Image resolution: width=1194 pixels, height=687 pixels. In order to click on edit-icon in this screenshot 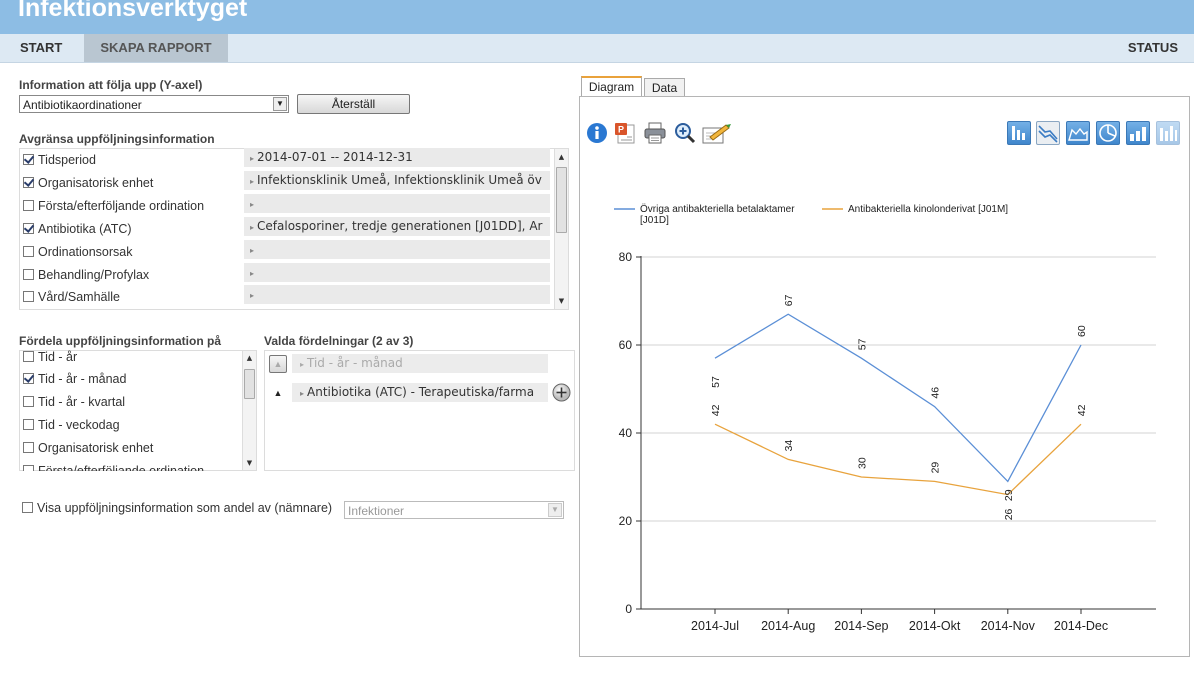, I will do `click(716, 132)`.